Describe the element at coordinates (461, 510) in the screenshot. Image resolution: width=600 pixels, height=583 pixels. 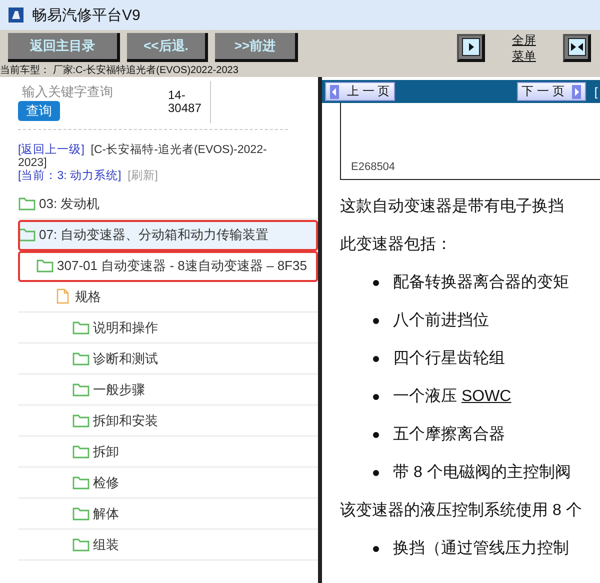
I see `paragraph: 该变速器的液压控制系统使用 8 个` at that location.